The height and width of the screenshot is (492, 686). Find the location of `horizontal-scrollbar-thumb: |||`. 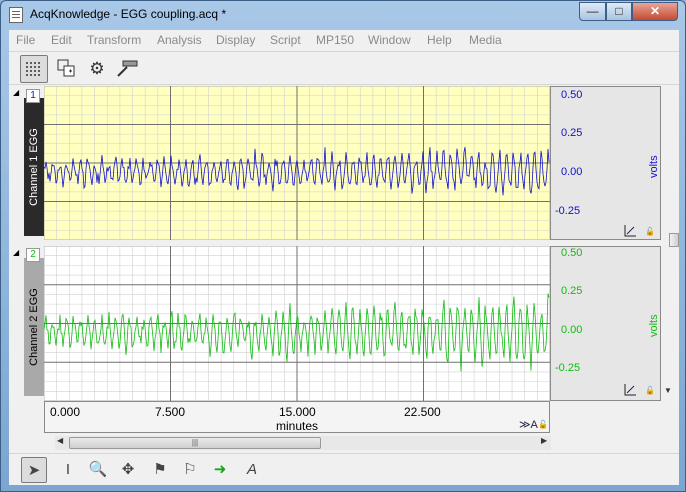

horizontal-scrollbar-thumb: ||| is located at coordinates (195, 443).